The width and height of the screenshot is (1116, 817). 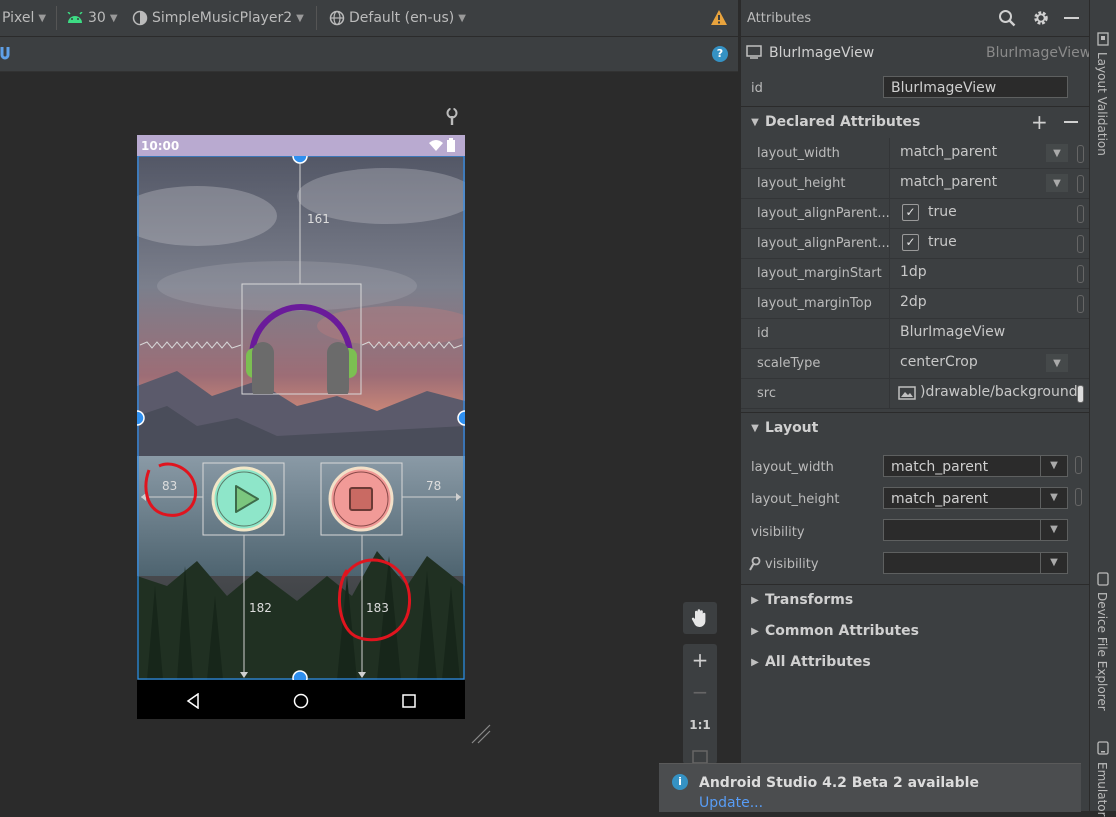 I want to click on layout-section-title: Layout, so click(x=792, y=428).